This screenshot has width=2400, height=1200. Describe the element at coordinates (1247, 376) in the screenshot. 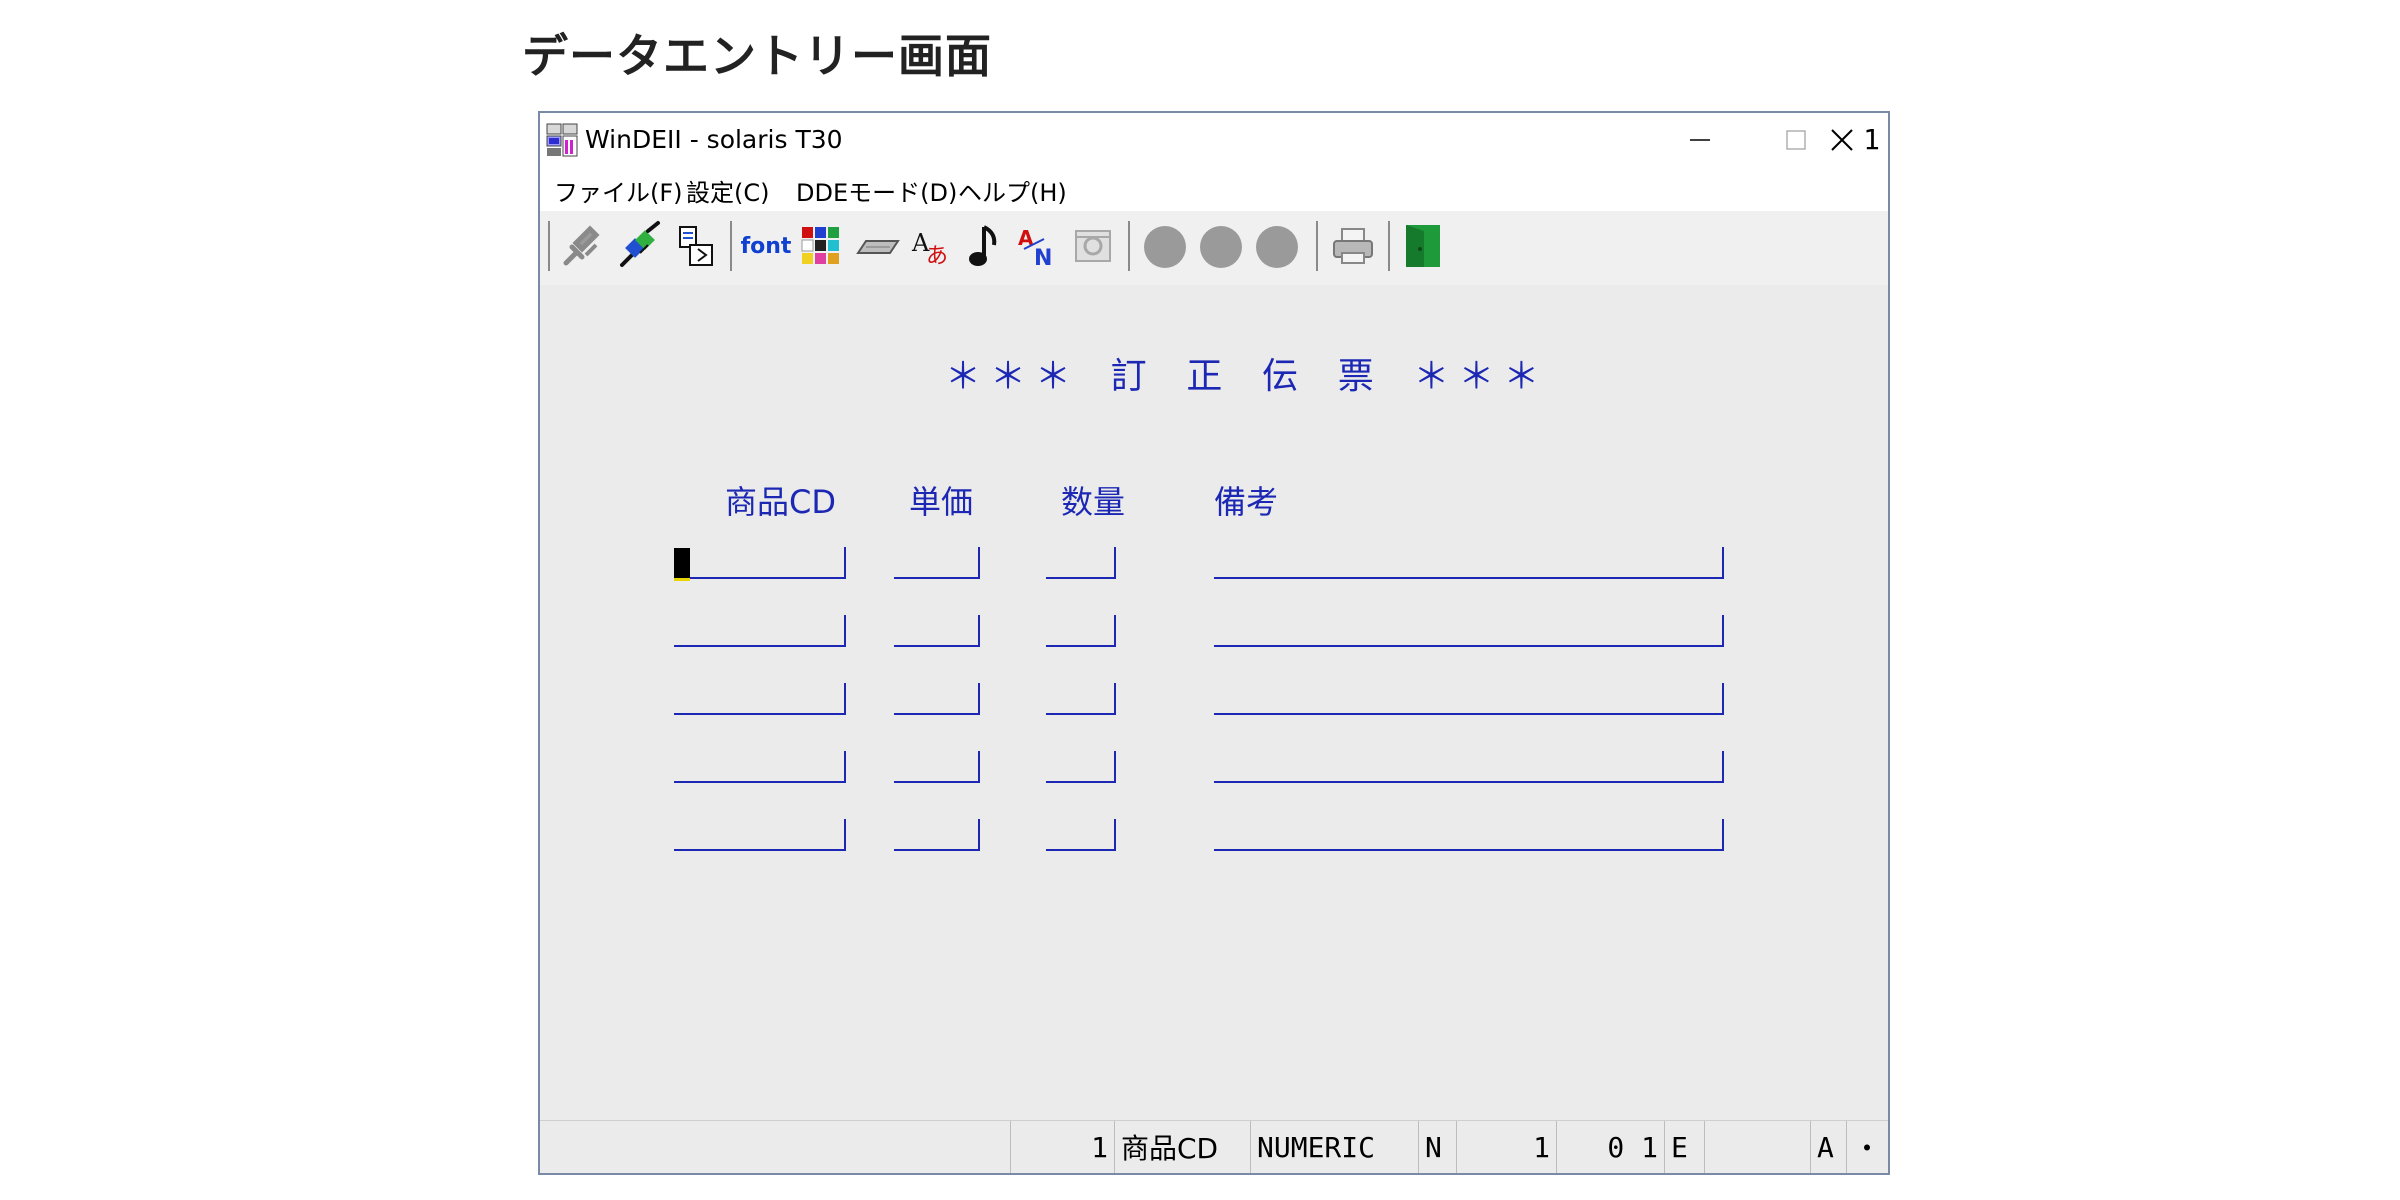

I see `form-title: ＊＊＊ 訂 正 伝 票 ＊＊＊` at that location.